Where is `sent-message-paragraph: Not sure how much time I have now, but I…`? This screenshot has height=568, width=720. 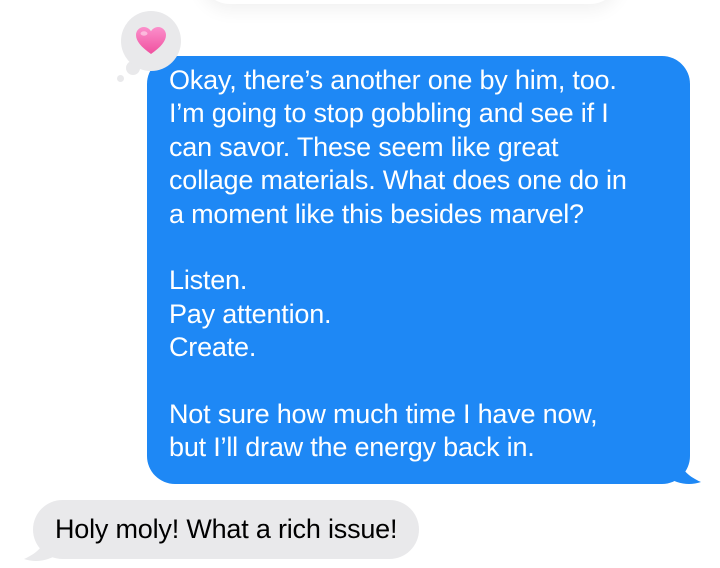
sent-message-paragraph: Not sure how much time I have now, but I… is located at coordinates (383, 431).